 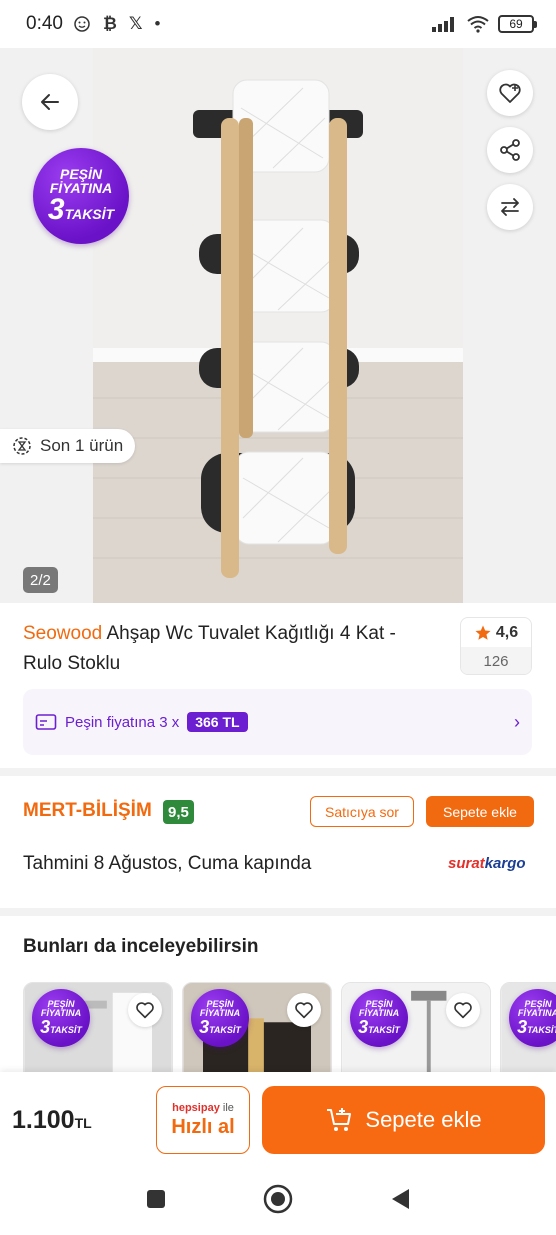 I want to click on price-value: 1.100, so click(x=43, y=1120).